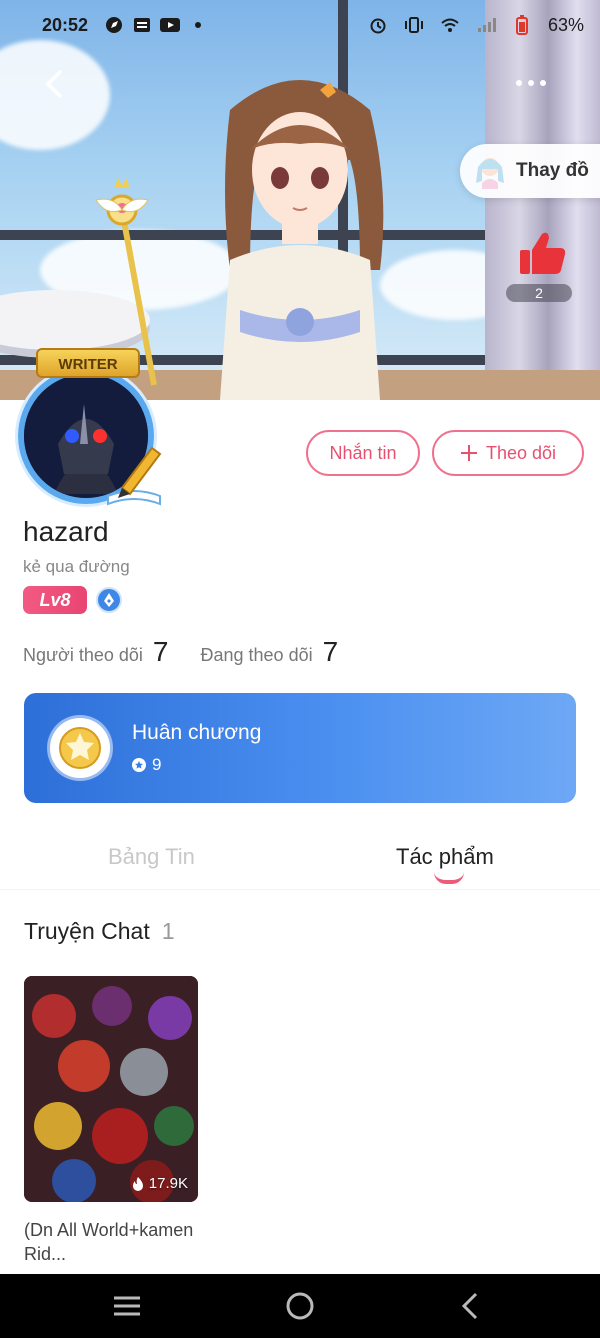 Image resolution: width=600 pixels, height=1338 pixels. I want to click on follow-button: Theo dõi, so click(508, 453).